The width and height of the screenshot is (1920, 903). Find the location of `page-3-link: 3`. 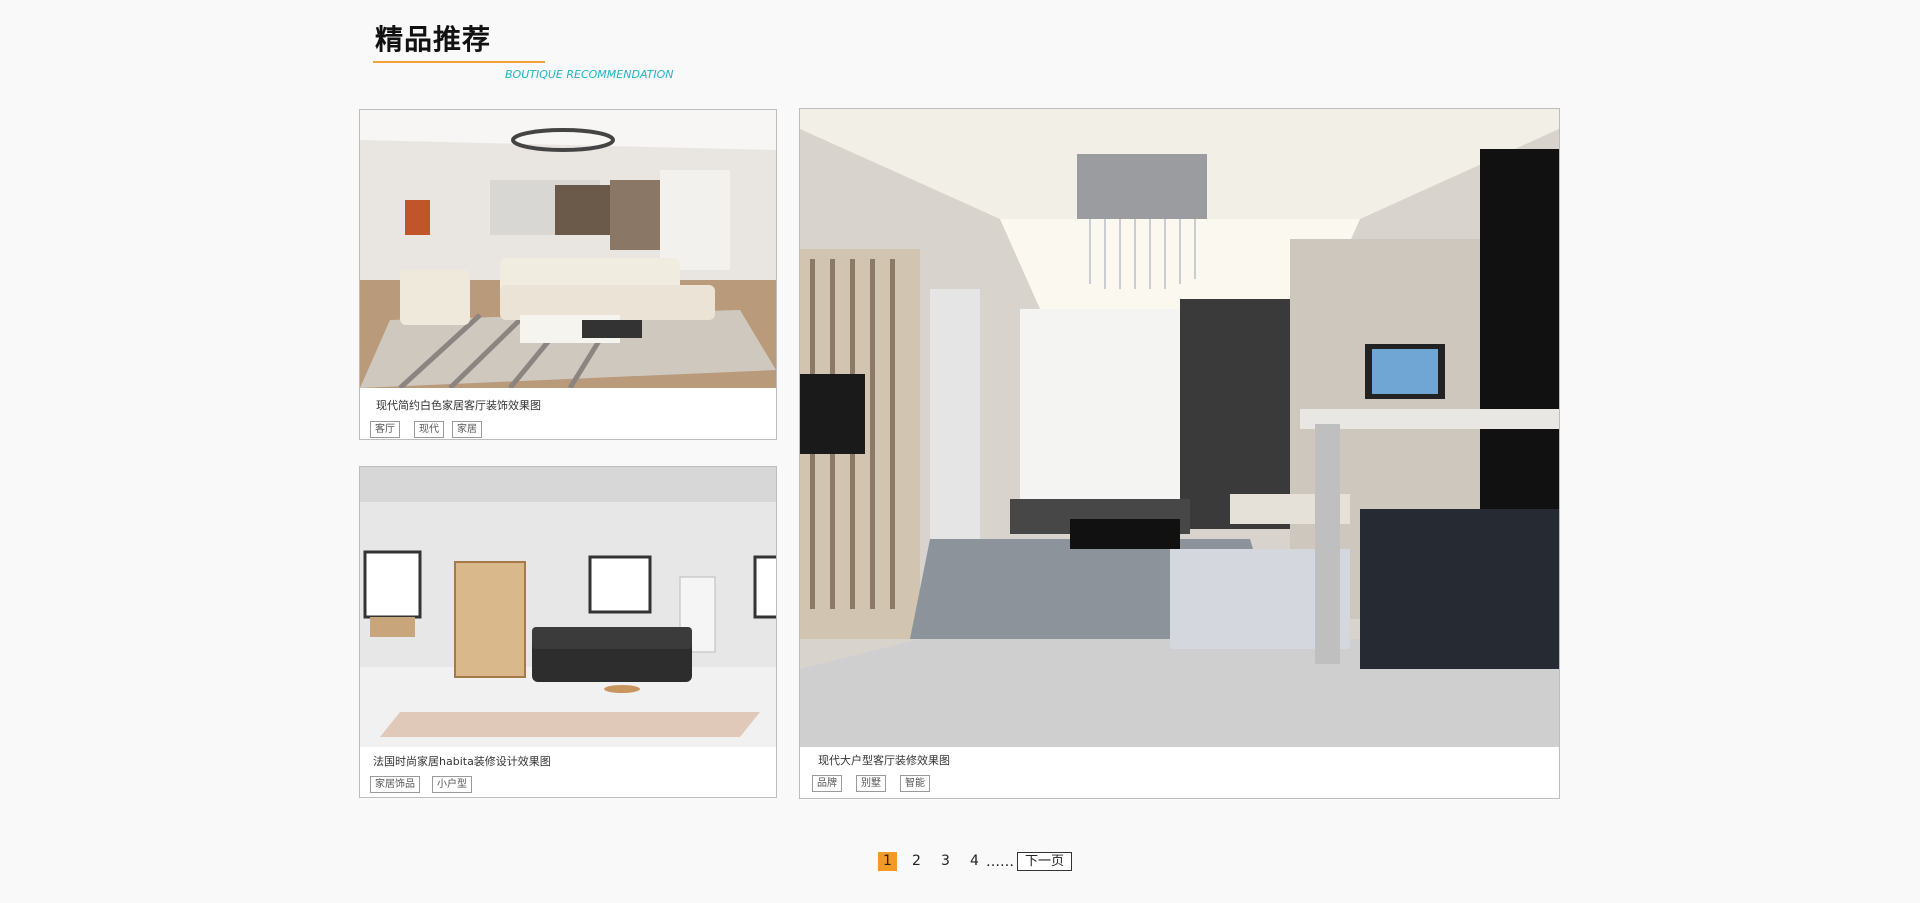

page-3-link: 3 is located at coordinates (945, 861).